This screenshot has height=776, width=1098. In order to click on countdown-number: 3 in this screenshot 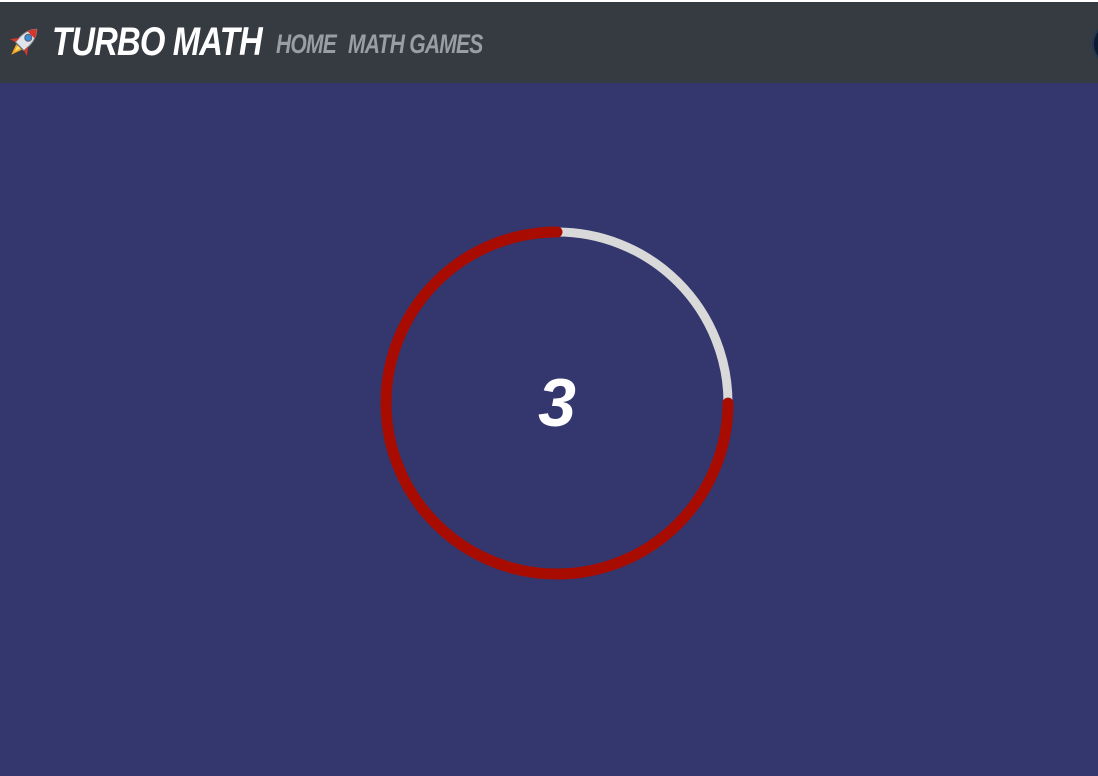, I will do `click(557, 403)`.